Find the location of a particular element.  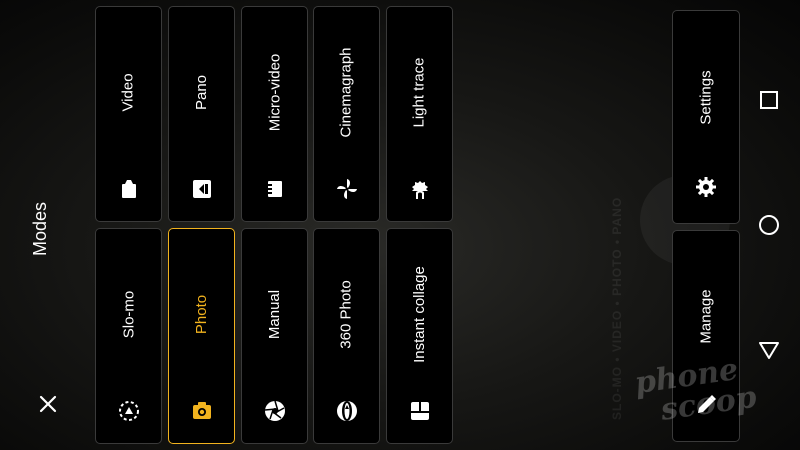

settings-button: Settings is located at coordinates (706, 117).